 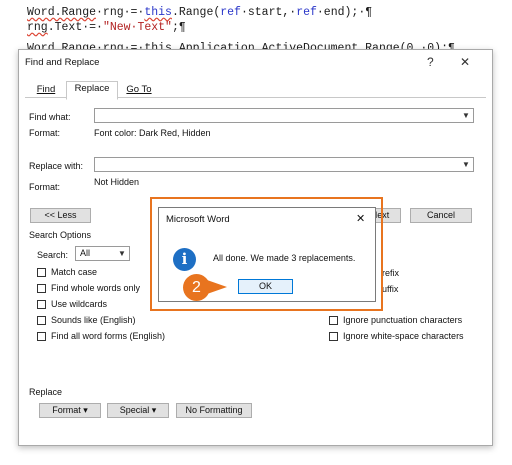 I want to click on help-button: ?, so click(x=430, y=62).